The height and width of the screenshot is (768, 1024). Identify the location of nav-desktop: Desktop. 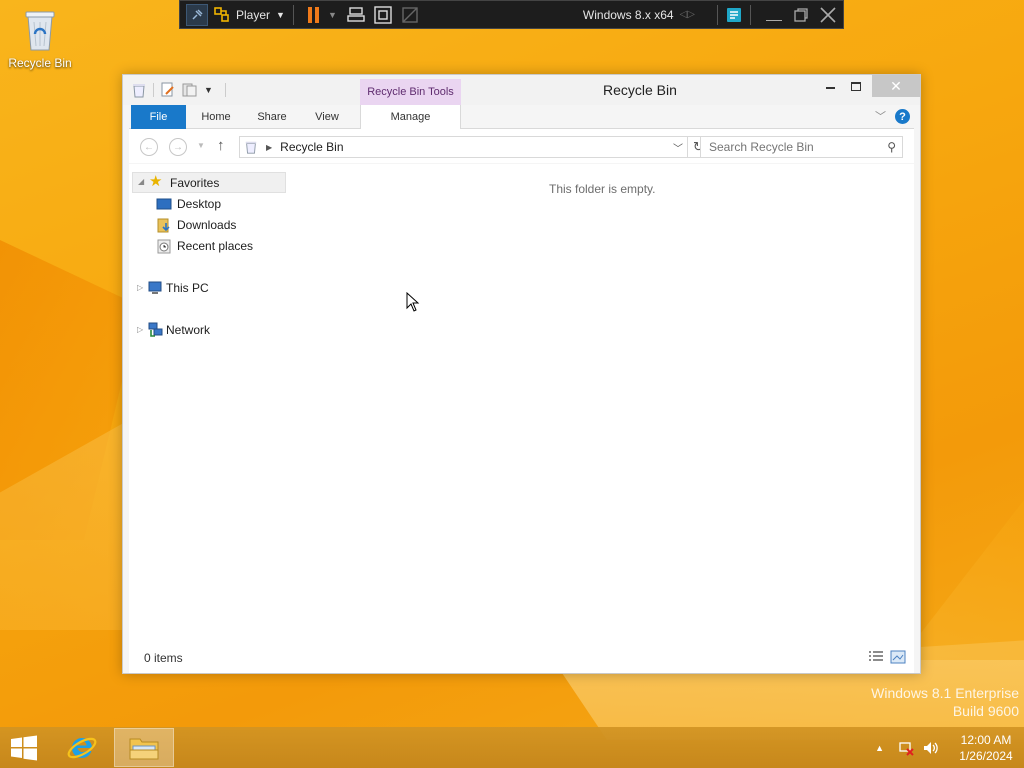
(209, 203).